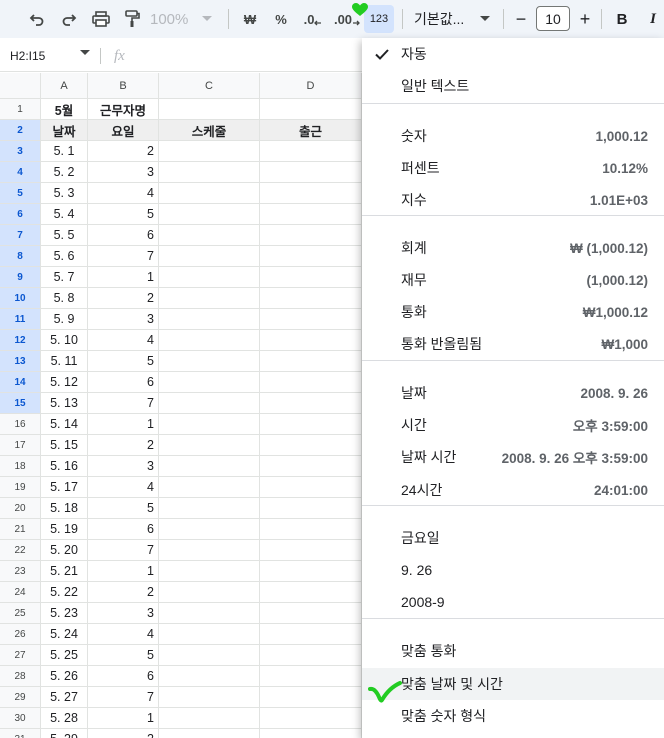 The width and height of the screenshot is (664, 738). I want to click on row-header: 30, so click(20, 718).